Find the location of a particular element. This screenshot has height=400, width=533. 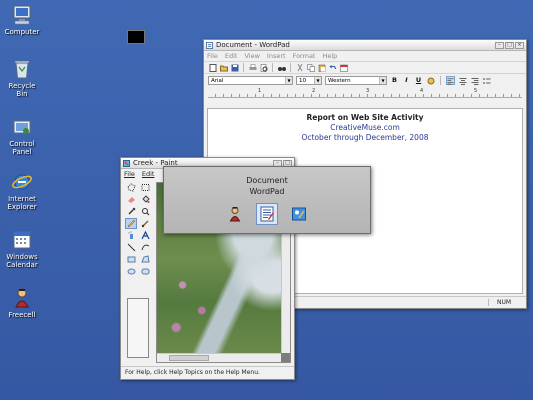

save-icon is located at coordinates (234, 67).